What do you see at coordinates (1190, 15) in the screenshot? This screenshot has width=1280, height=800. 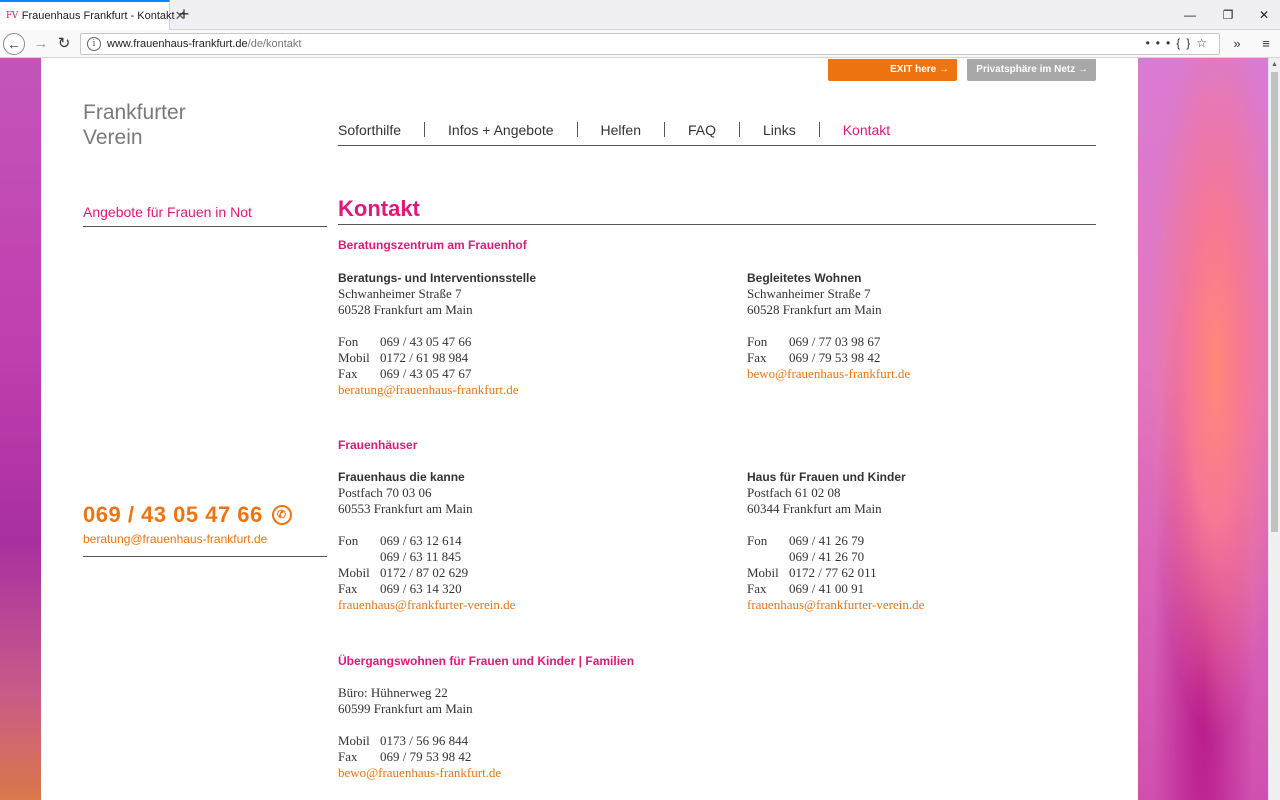 I see `minimize-icon: —` at bounding box center [1190, 15].